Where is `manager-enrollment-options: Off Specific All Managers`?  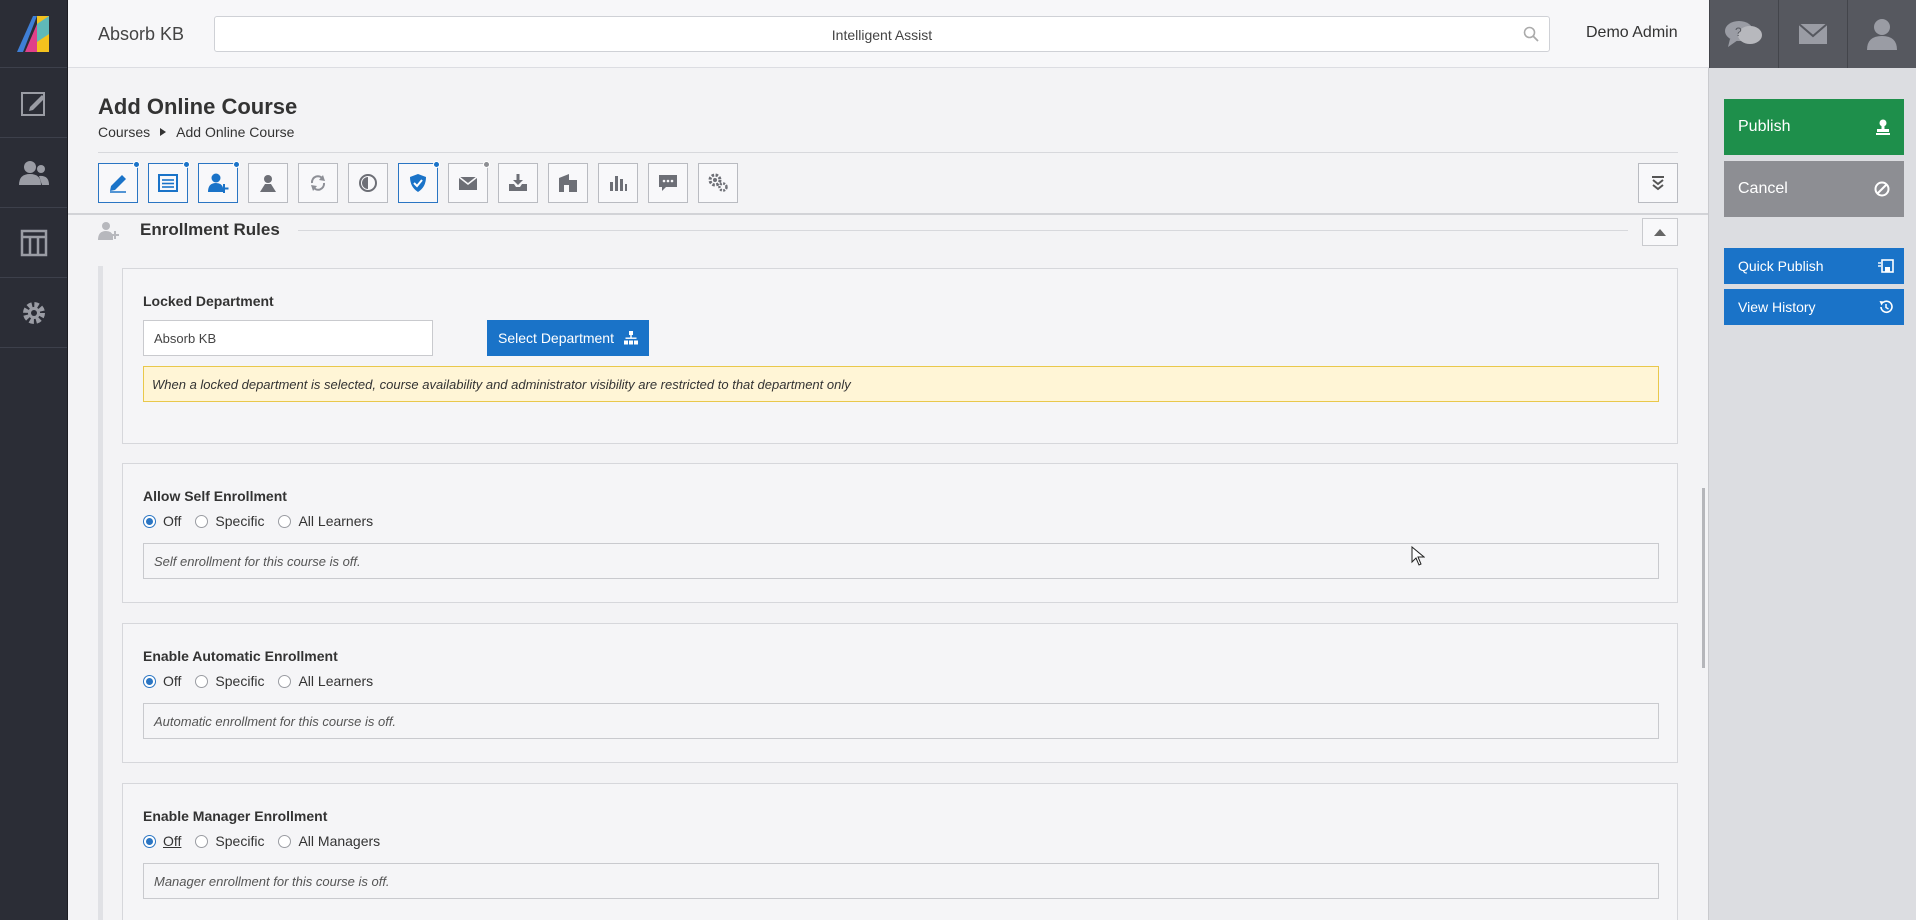 manager-enrollment-options: Off Specific All Managers is located at coordinates (261, 841).